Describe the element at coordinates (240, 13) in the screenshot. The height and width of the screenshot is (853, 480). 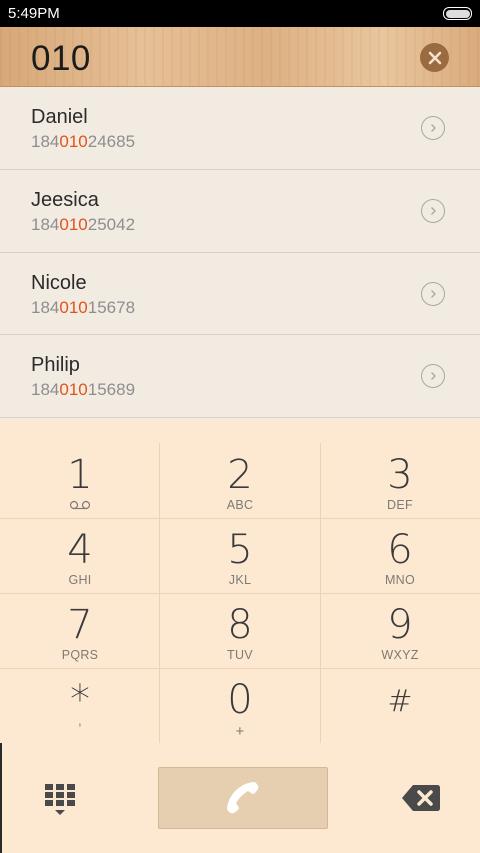
I see `status-bar: 5:49PM` at that location.